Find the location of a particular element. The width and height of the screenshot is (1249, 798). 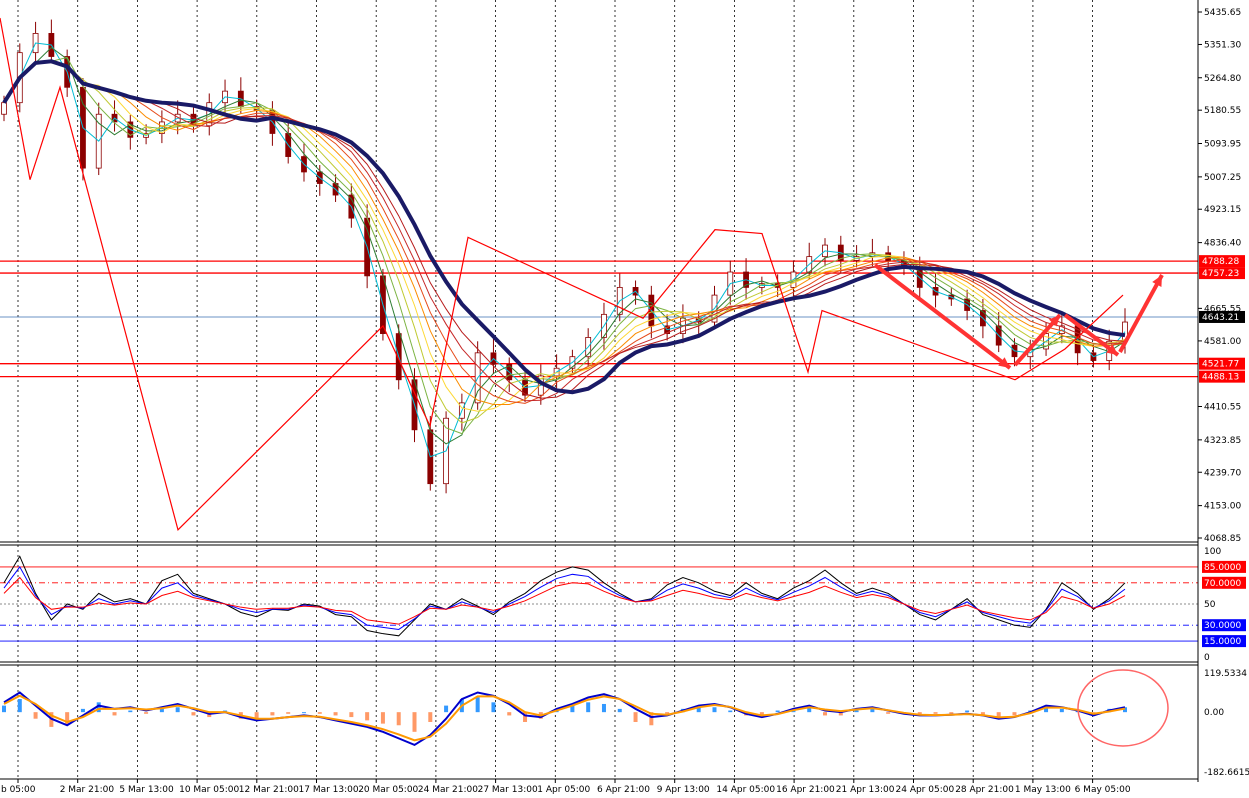

oscillator-tag-label: 85.0000 is located at coordinates (1222, 568).